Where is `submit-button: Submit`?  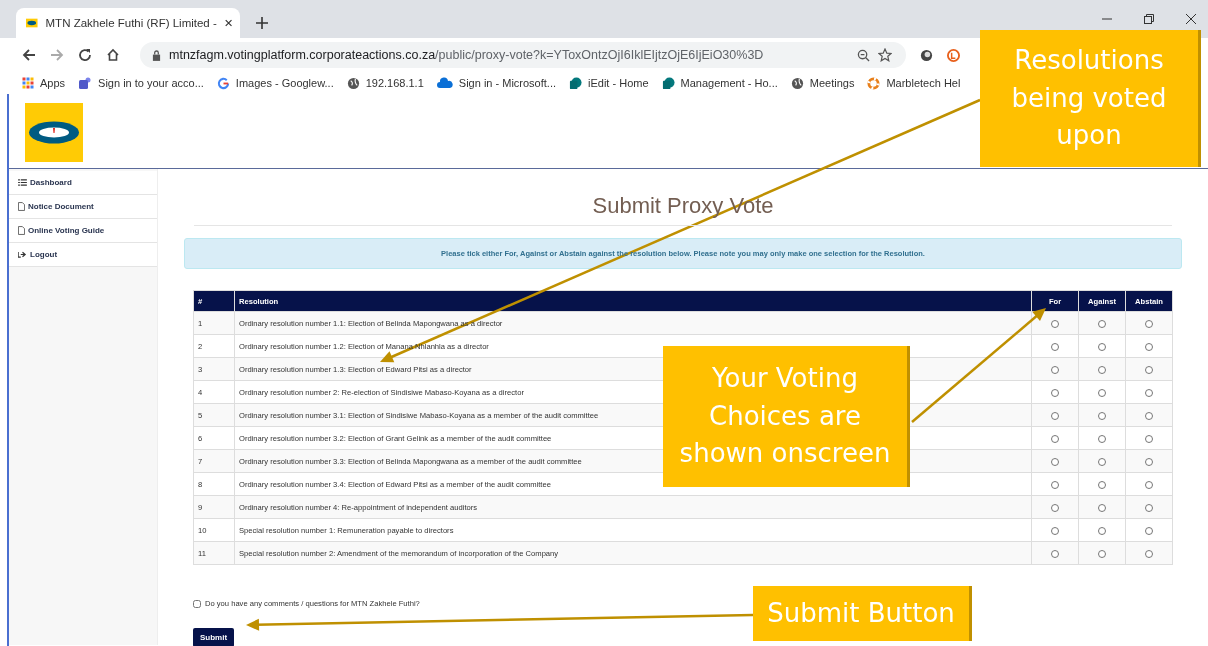
submit-button: Submit is located at coordinates (214, 637).